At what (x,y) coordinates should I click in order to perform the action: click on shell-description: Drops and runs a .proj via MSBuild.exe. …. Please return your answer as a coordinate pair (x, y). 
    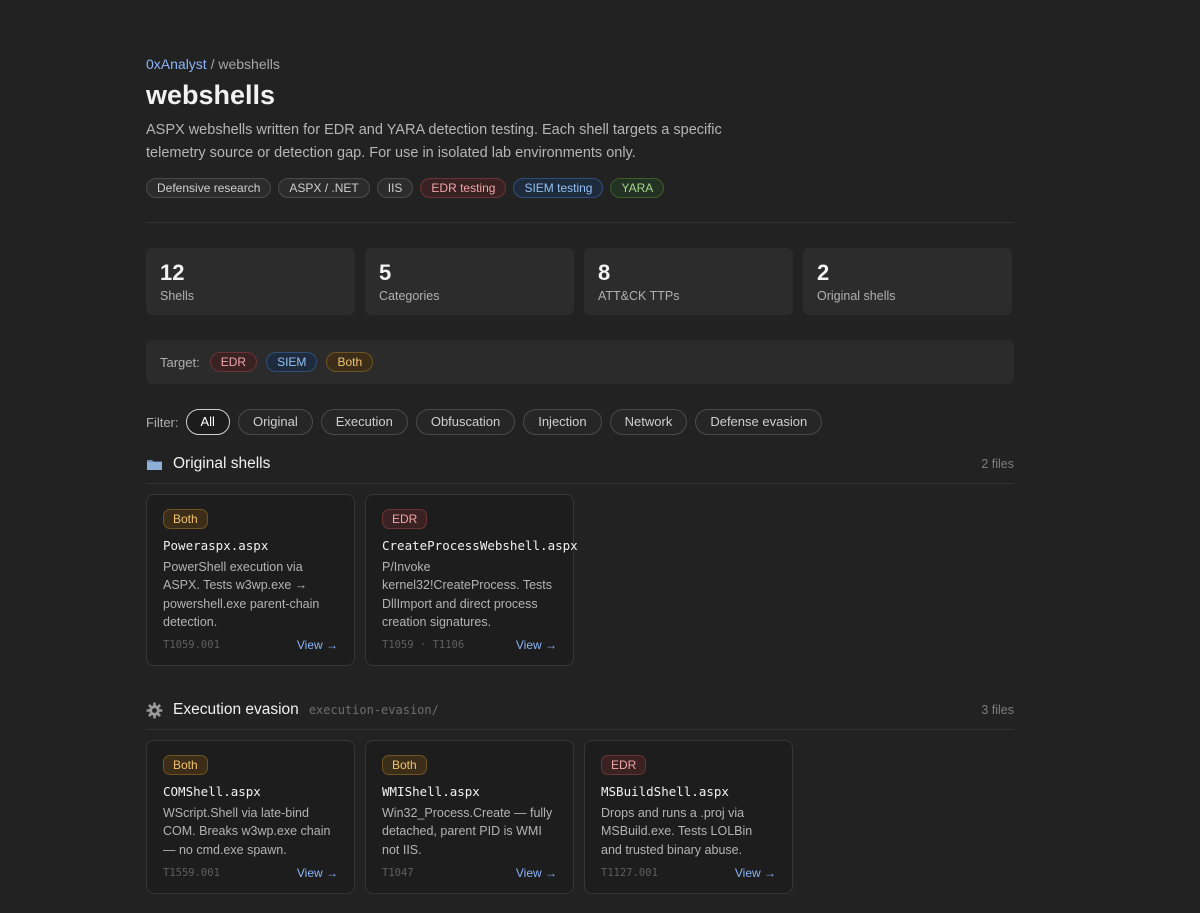
    Looking at the image, I should click on (677, 831).